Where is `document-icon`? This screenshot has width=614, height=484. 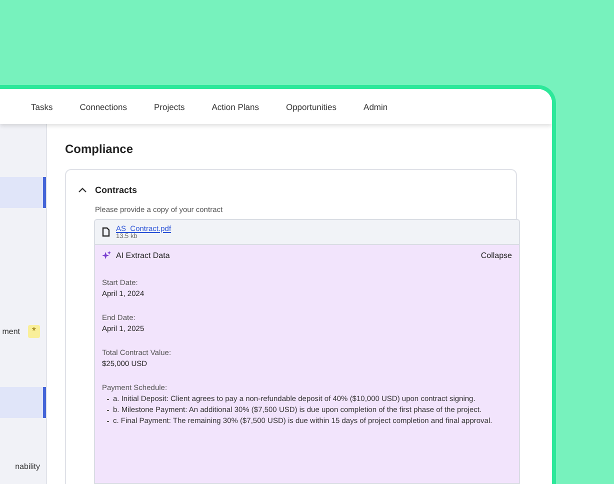 document-icon is located at coordinates (106, 232).